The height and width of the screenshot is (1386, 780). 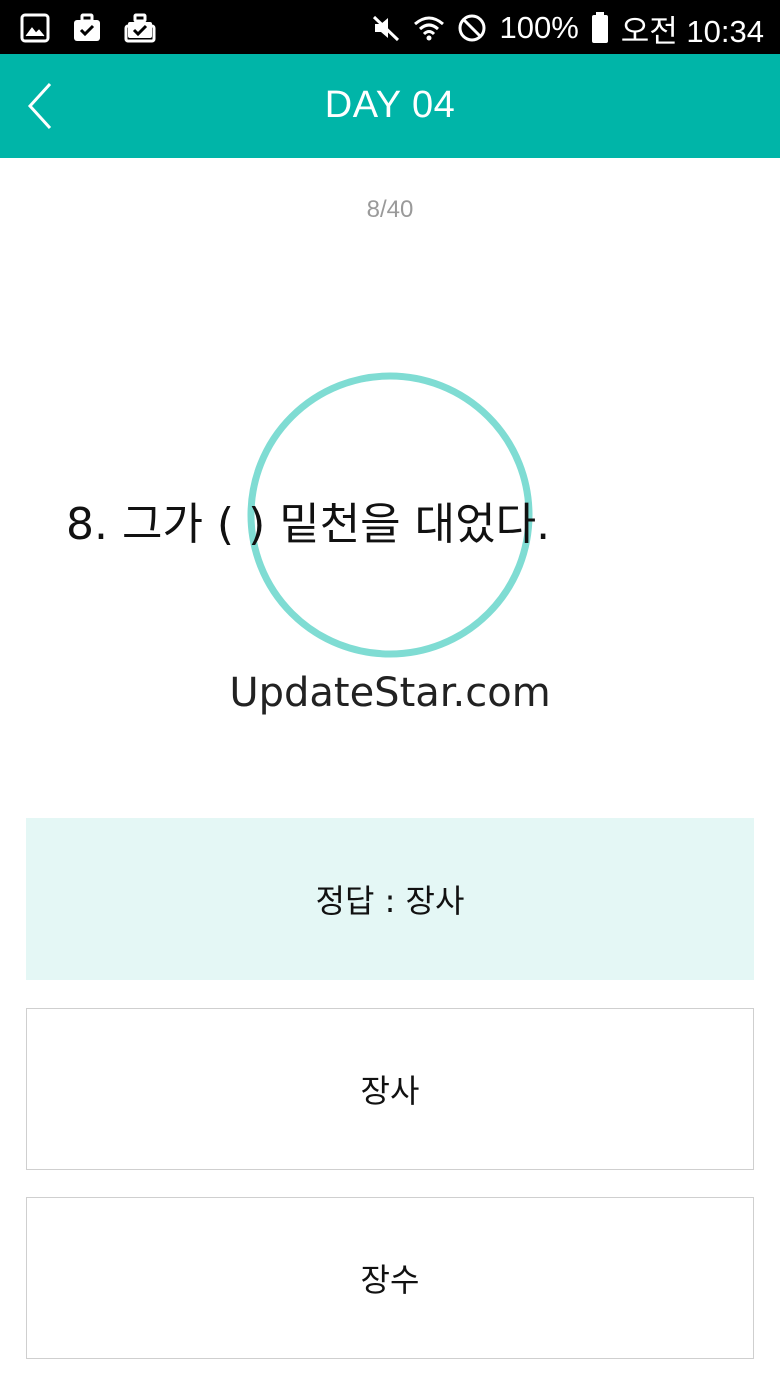 I want to click on watermark-text: UpdateStar.com, so click(x=390, y=693).